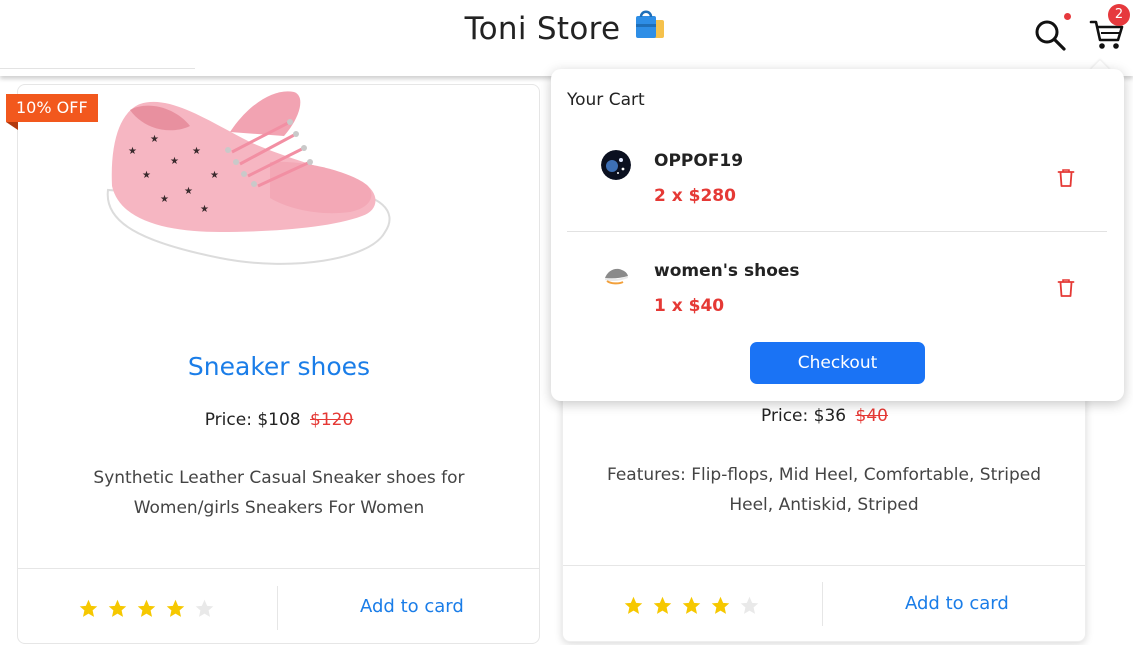  Describe the element at coordinates (1050, 35) in the screenshot. I see `search-icon` at that location.